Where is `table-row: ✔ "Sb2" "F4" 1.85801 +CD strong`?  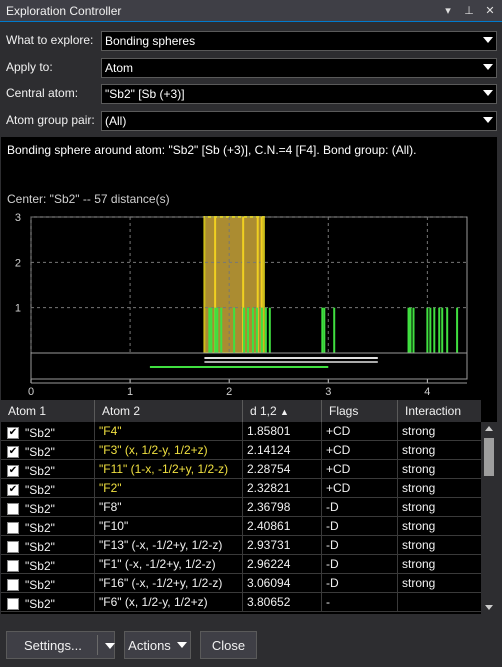 table-row: ✔ "Sb2" "F4" 1.85801 +CD strong is located at coordinates (241, 431).